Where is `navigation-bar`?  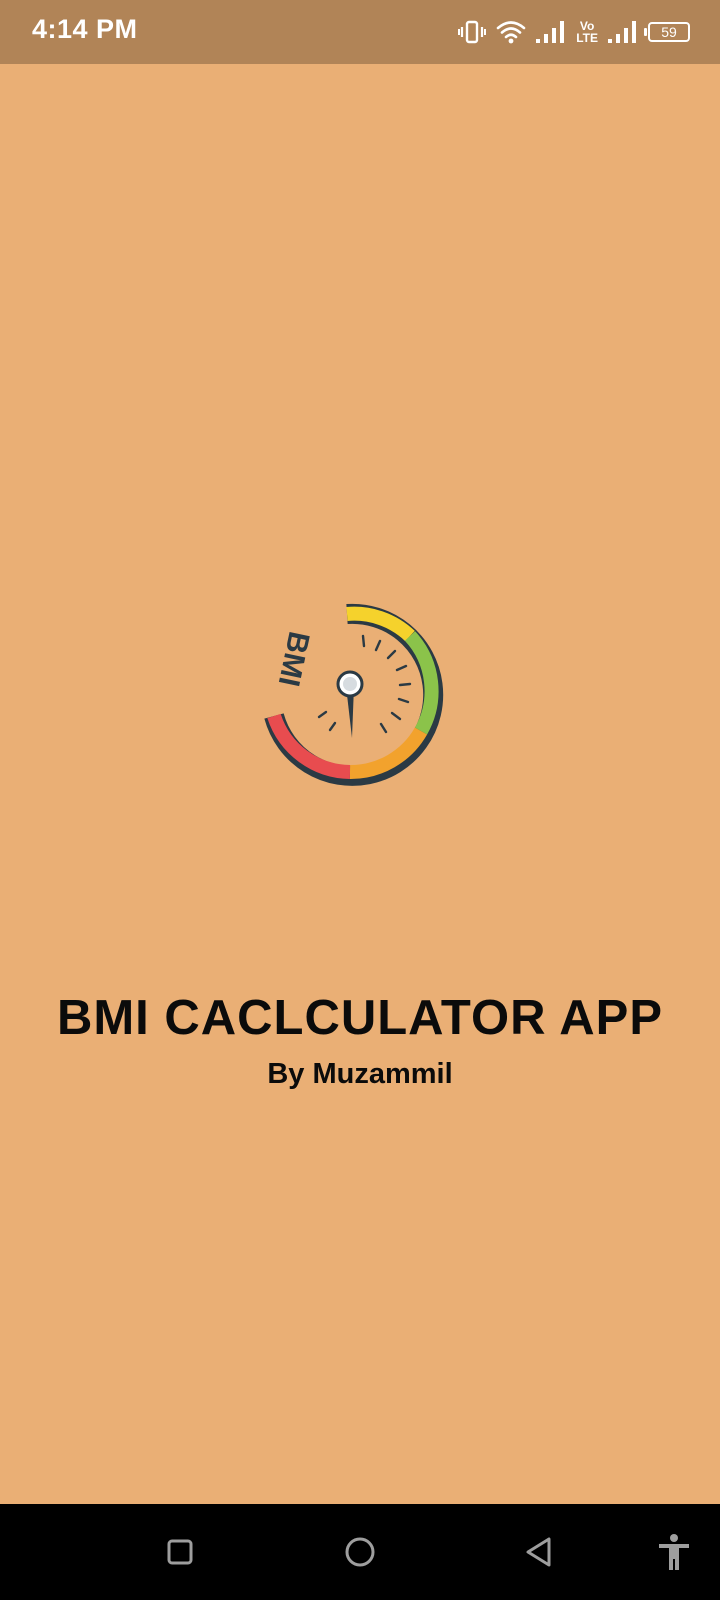 navigation-bar is located at coordinates (360, 1552).